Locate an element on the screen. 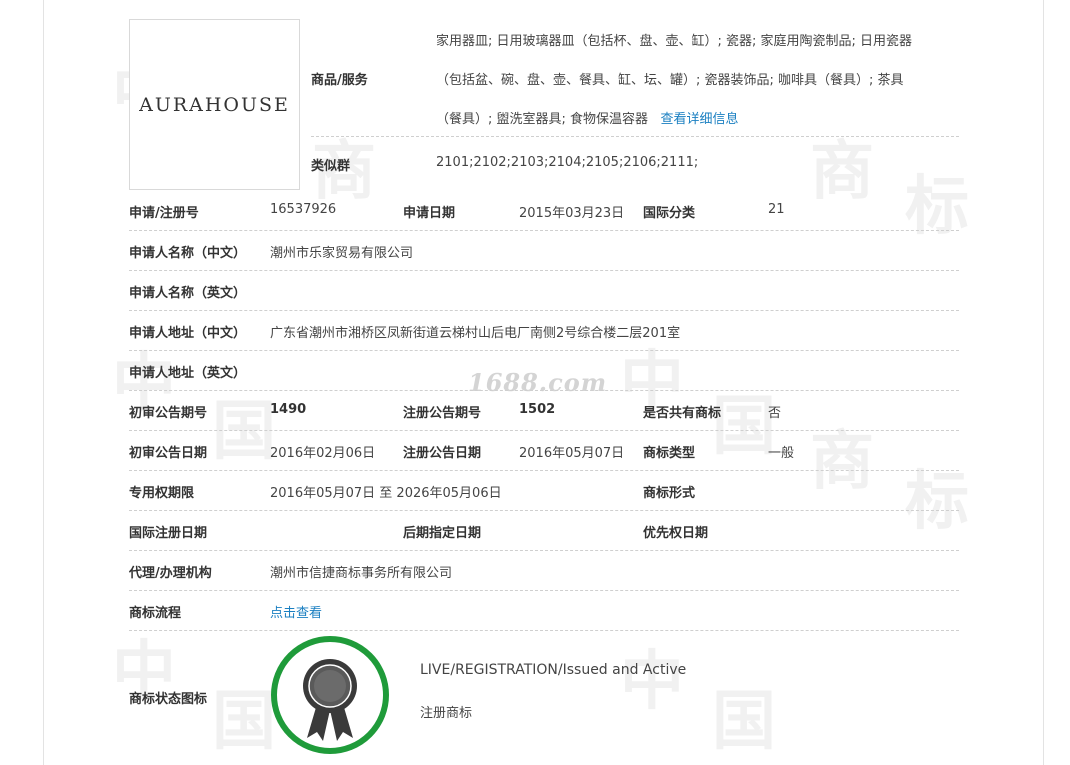  intl-class-label: 国际分类 is located at coordinates (669, 213).